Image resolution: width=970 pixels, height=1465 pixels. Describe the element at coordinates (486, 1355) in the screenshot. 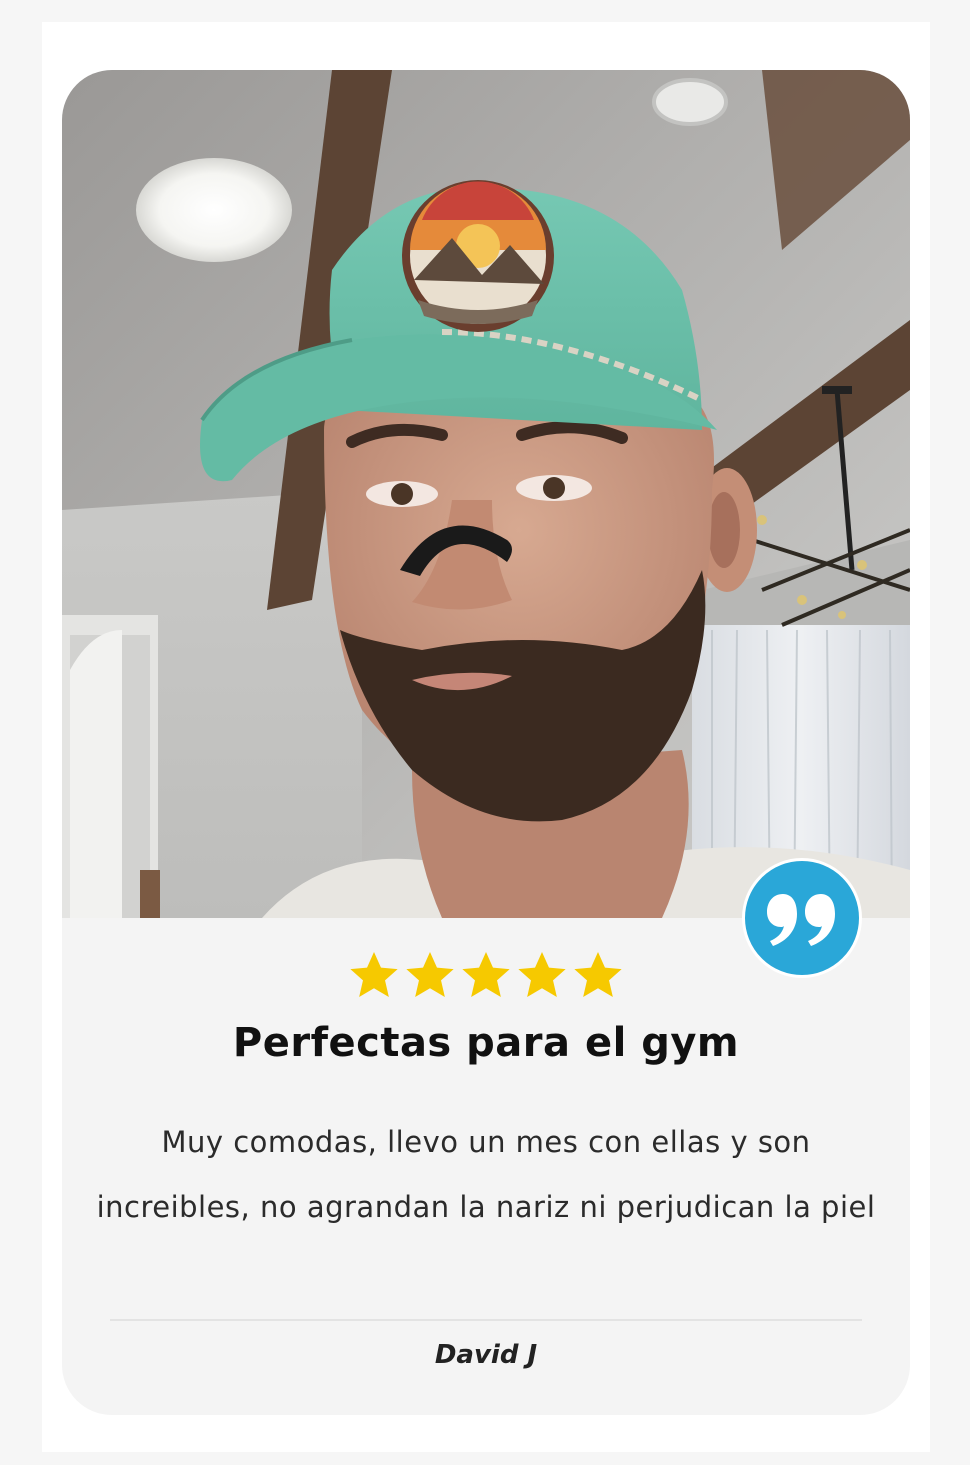

I see `review-author: David J` at that location.